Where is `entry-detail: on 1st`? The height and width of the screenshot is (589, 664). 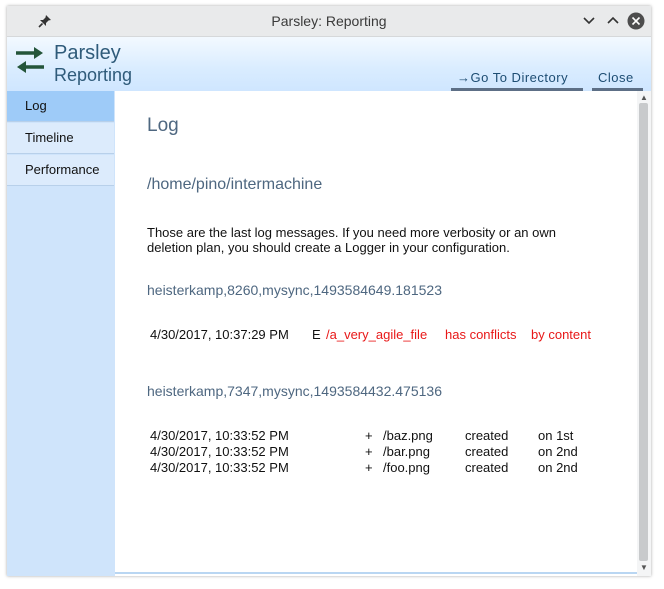 entry-detail: on 1st is located at coordinates (556, 435).